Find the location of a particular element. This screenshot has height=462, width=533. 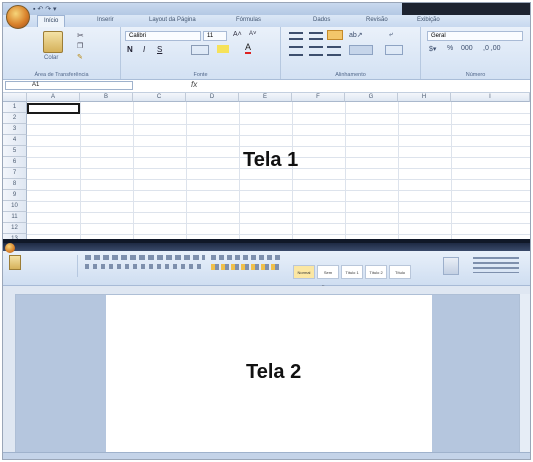

font-format-buttons is located at coordinates (145, 266).